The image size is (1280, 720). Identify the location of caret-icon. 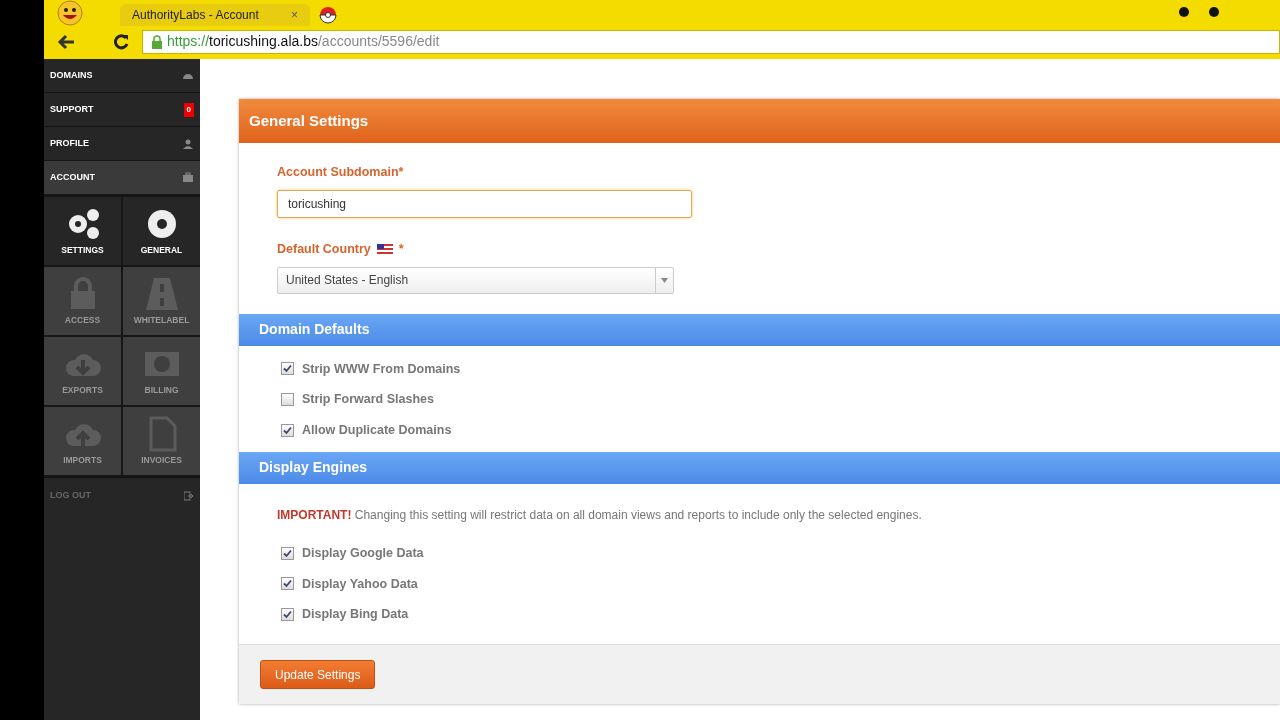
(664, 280).